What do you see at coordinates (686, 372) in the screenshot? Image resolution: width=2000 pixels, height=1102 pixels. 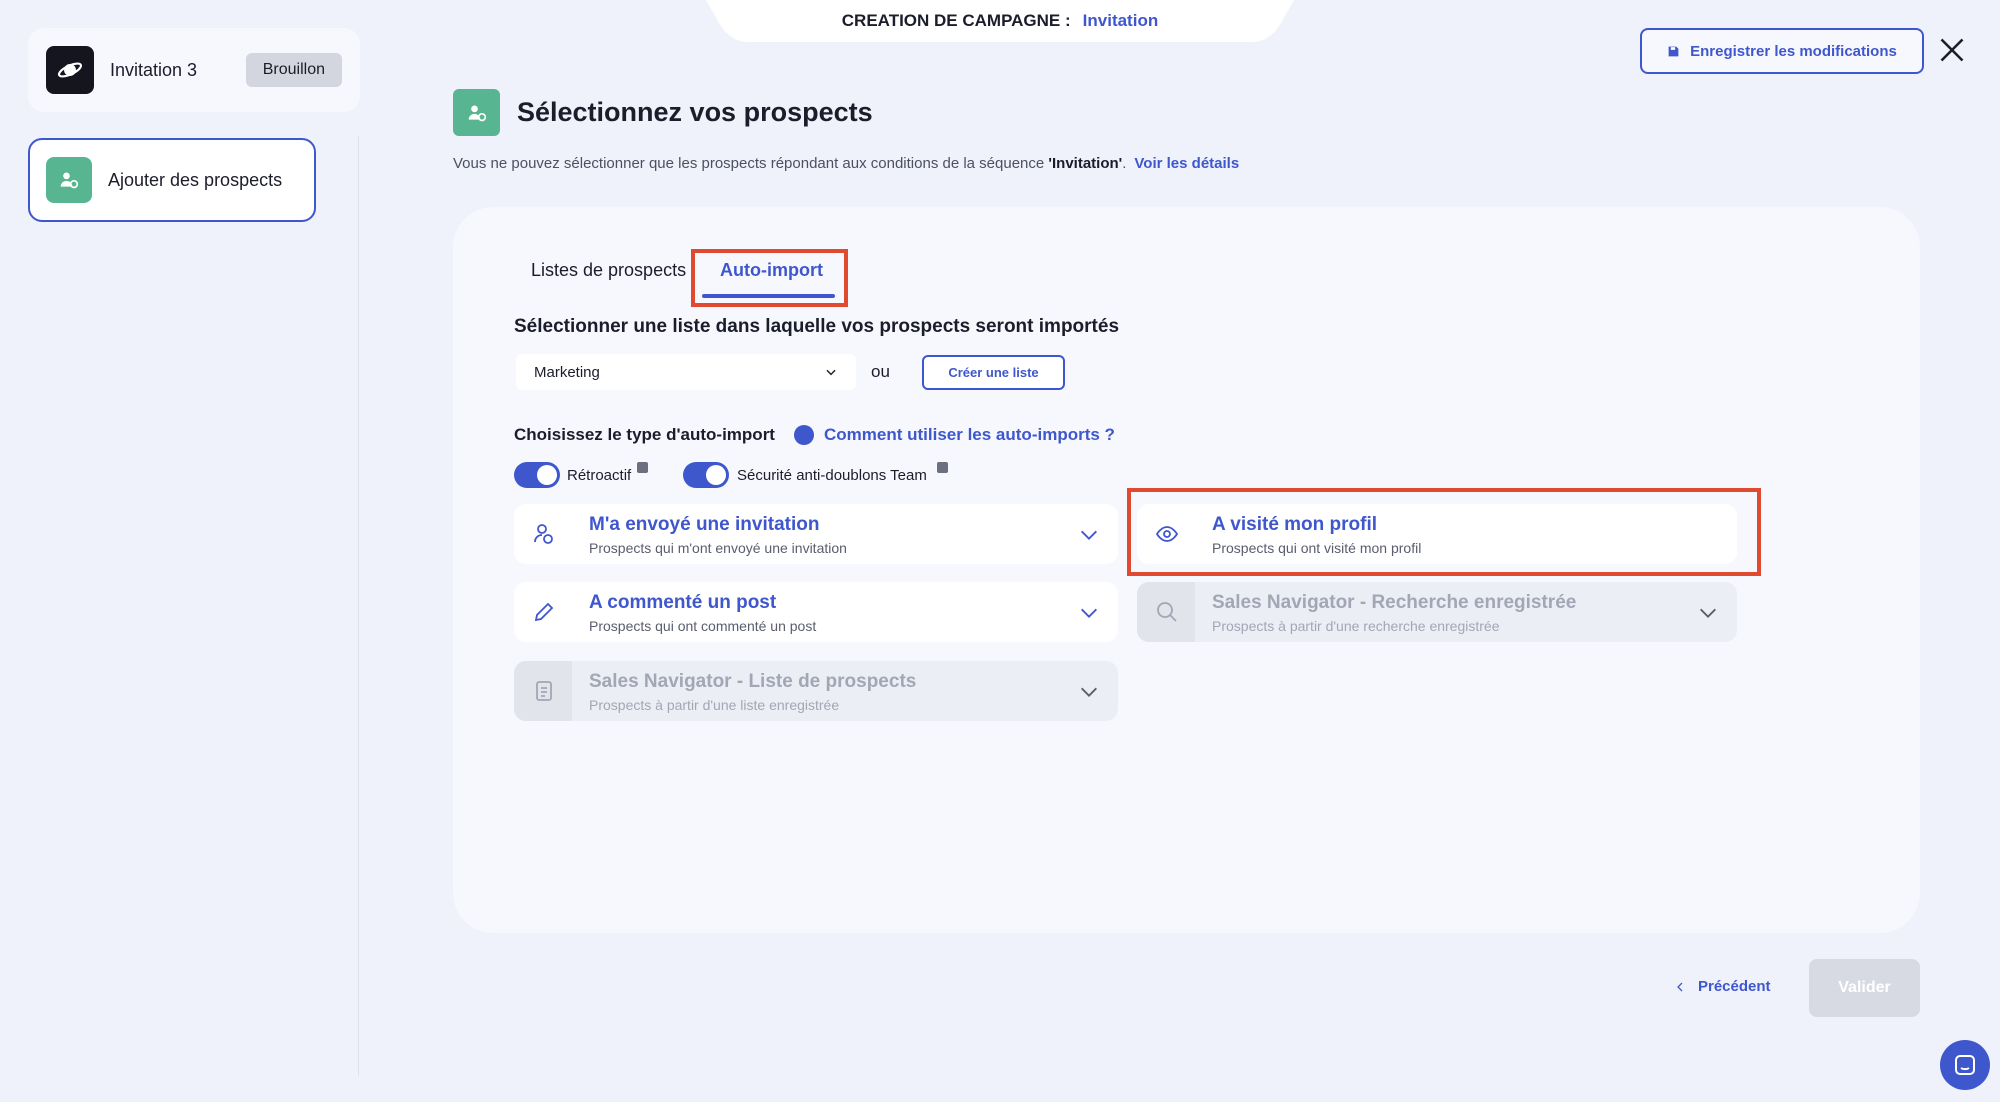 I see `list-dropdown: Marketing` at bounding box center [686, 372].